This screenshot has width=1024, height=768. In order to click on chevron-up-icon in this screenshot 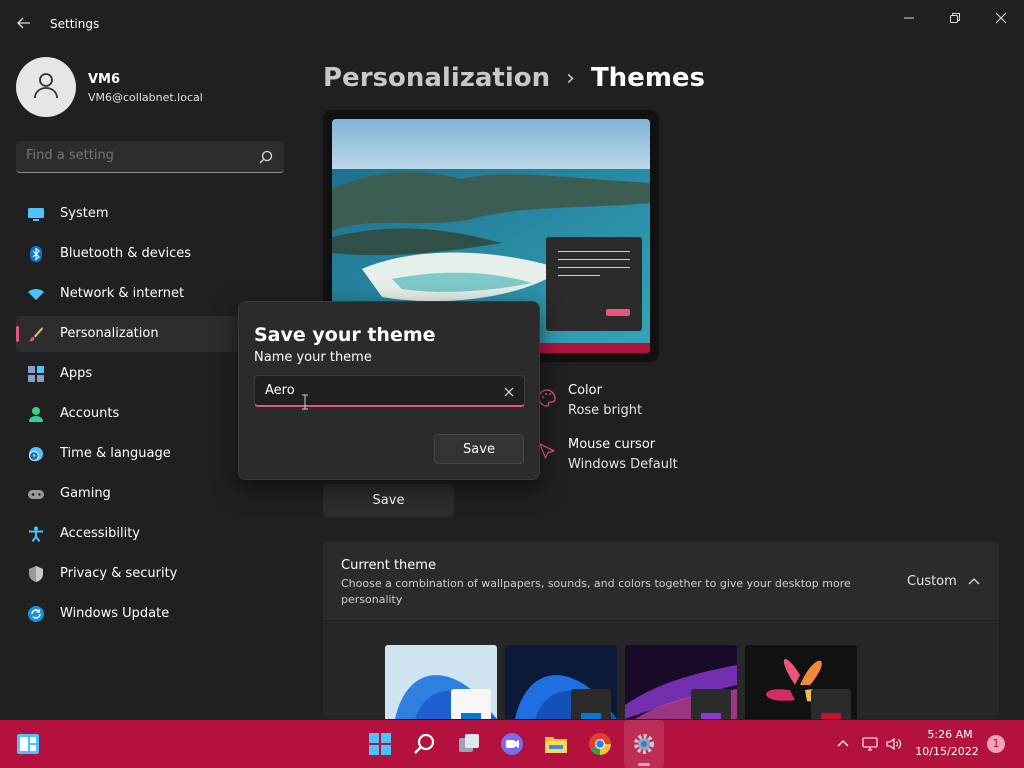, I will do `click(974, 581)`.